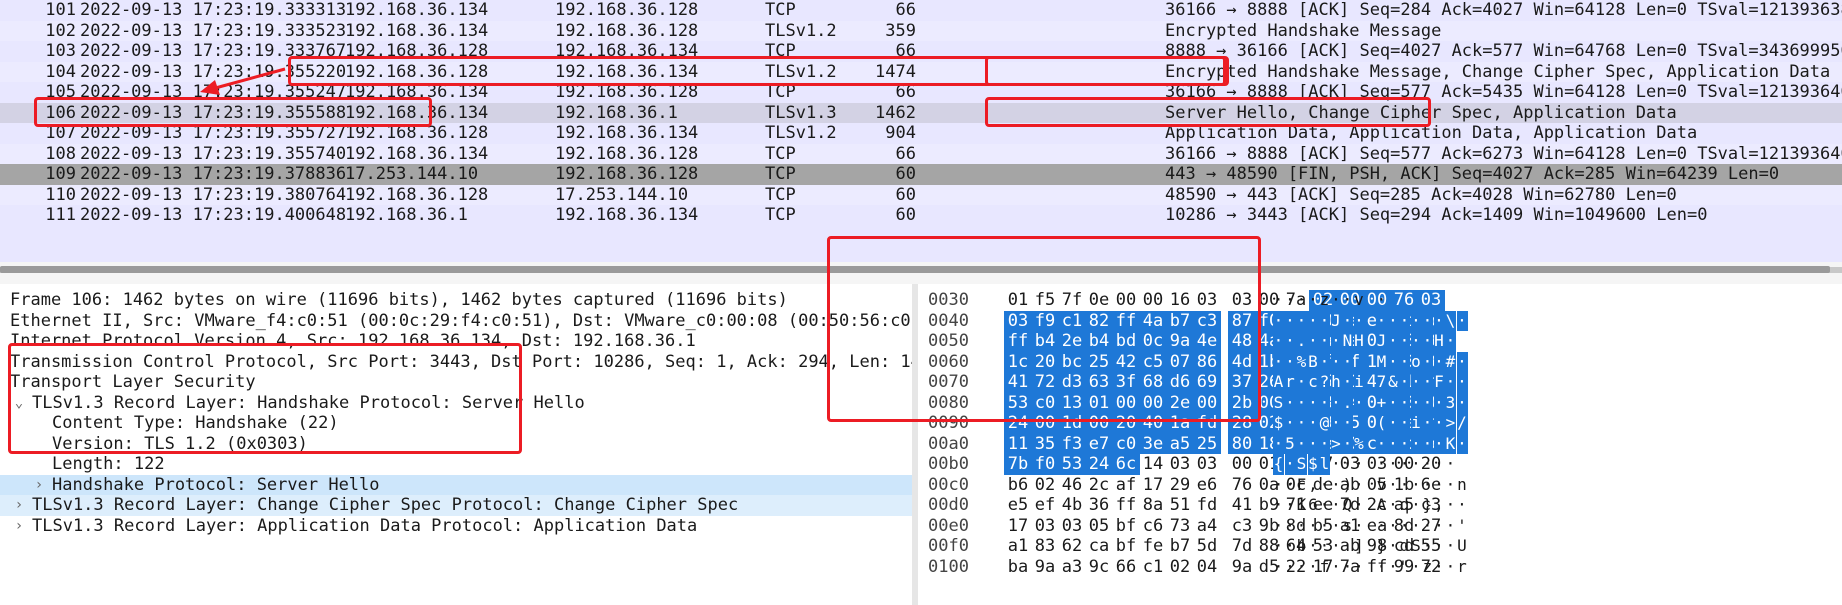 The width and height of the screenshot is (1842, 605). I want to click on hex-byte: 35, so click(1045, 443).